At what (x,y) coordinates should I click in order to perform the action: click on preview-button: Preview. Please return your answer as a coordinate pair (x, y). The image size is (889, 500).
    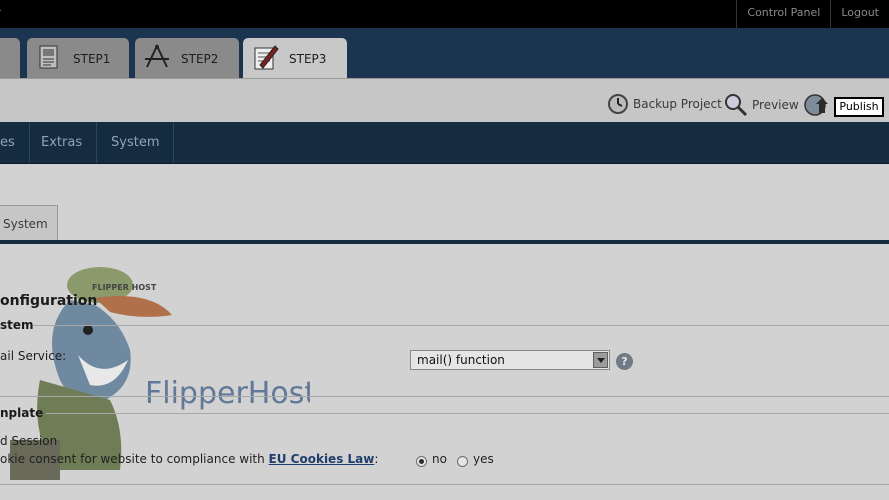
    Looking at the image, I should click on (761, 105).